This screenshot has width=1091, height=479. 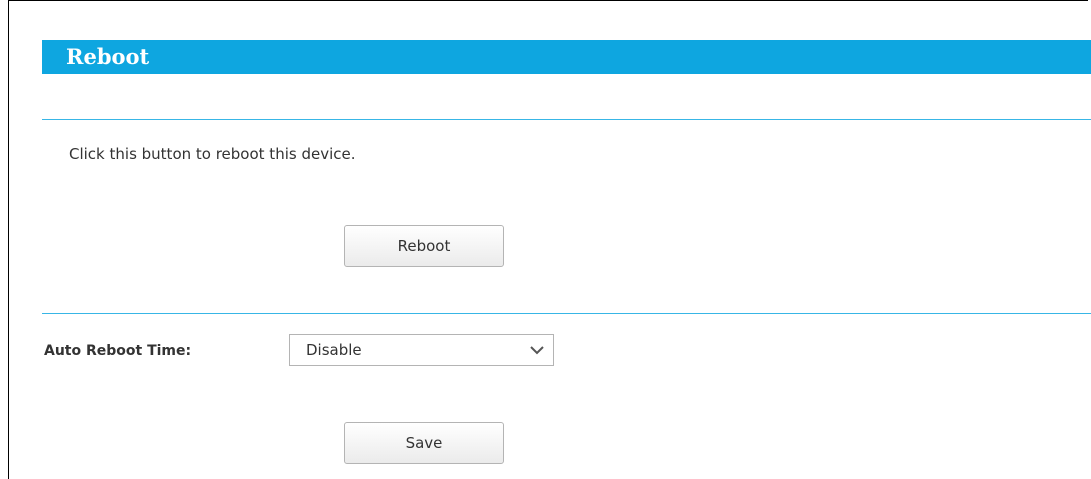 I want to click on reboot-button: Reboot, so click(x=424, y=246).